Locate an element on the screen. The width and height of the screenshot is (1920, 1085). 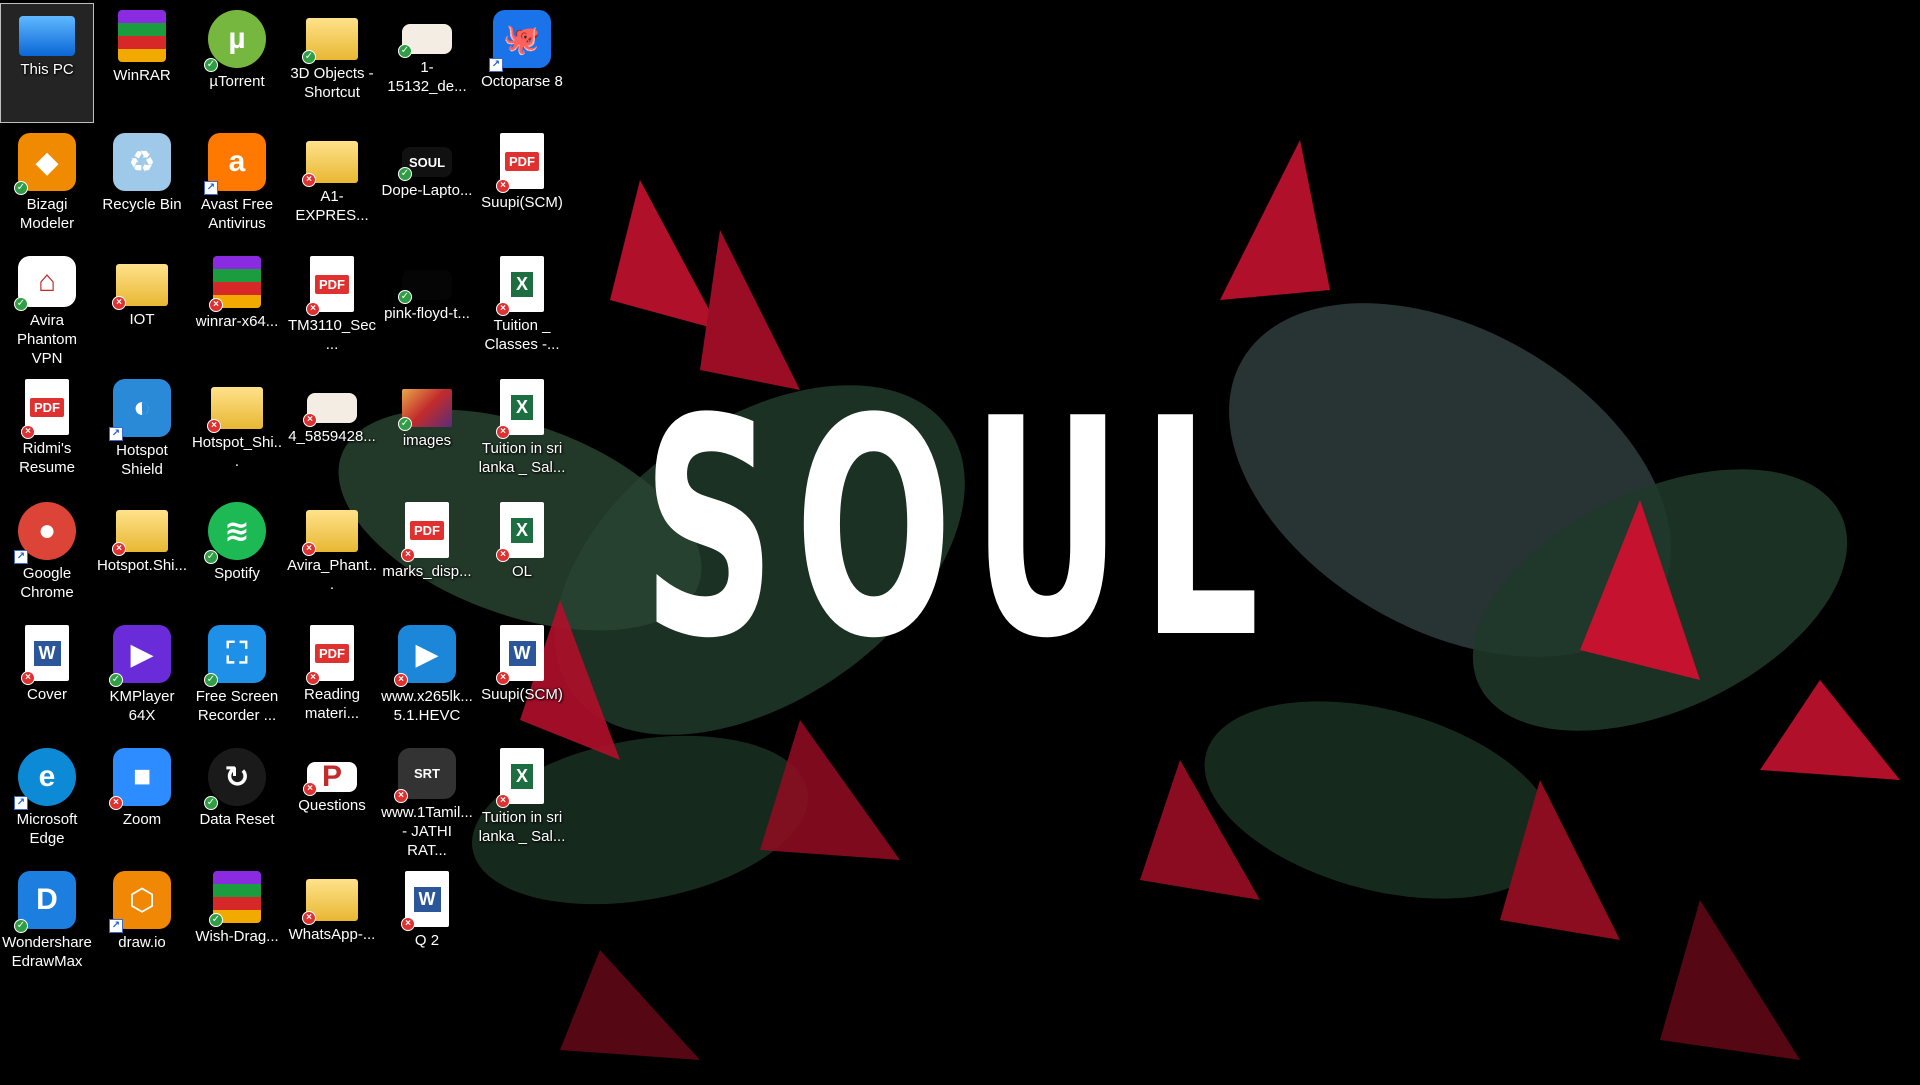
word-file-icon: W × is located at coordinates (520, 655).